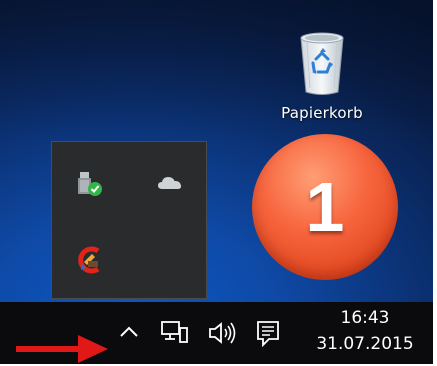  I want to click on recycle-bin: Papierkorb, so click(322, 79).